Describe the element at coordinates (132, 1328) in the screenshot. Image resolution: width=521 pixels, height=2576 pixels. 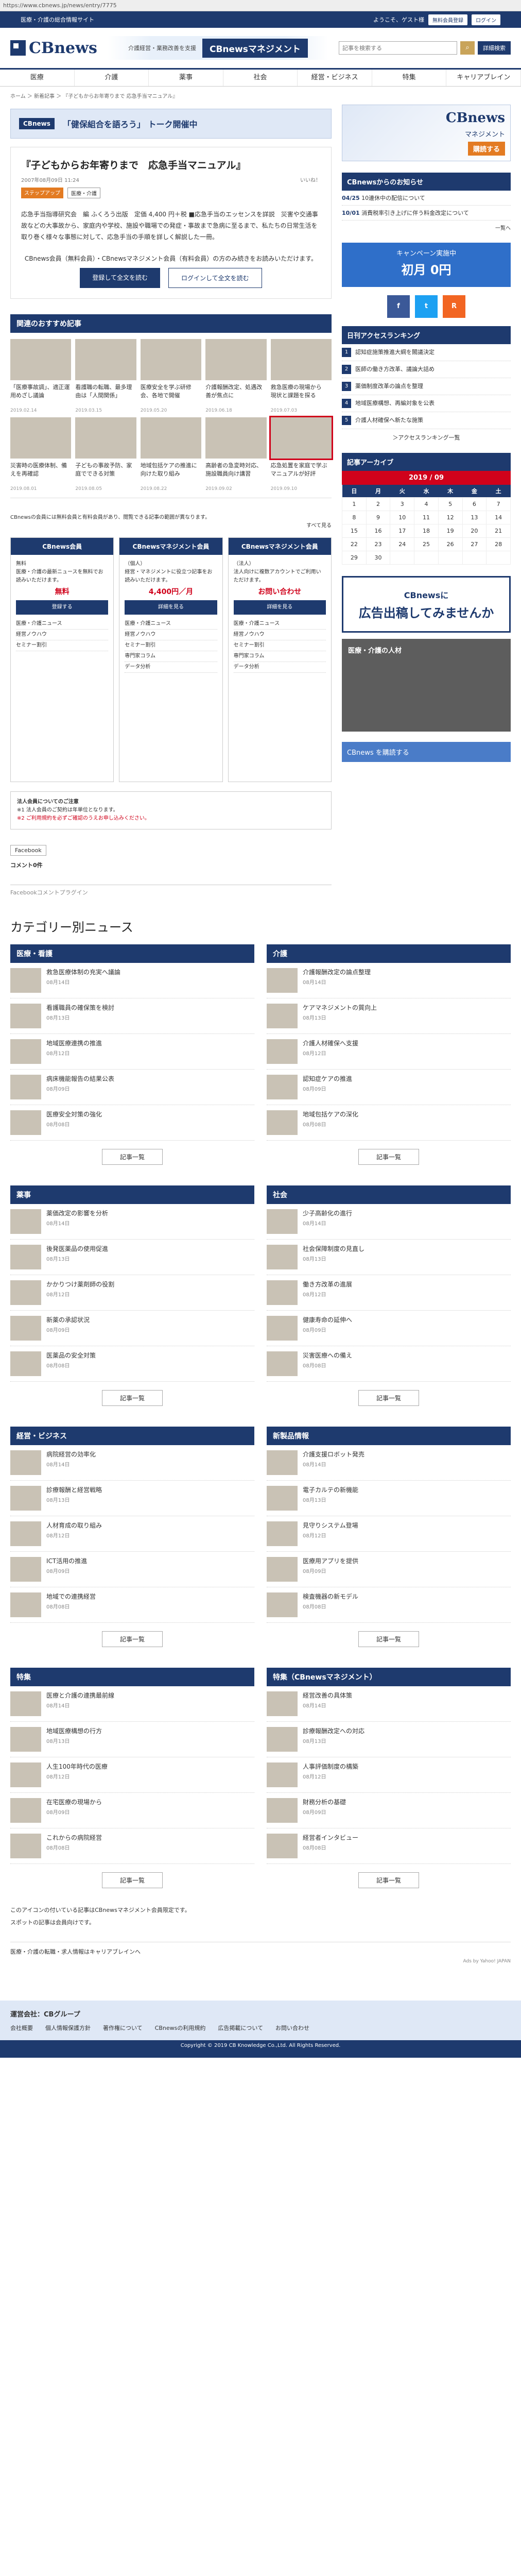
I see `category-item: 新薬の承認状況 08月09日` at that location.